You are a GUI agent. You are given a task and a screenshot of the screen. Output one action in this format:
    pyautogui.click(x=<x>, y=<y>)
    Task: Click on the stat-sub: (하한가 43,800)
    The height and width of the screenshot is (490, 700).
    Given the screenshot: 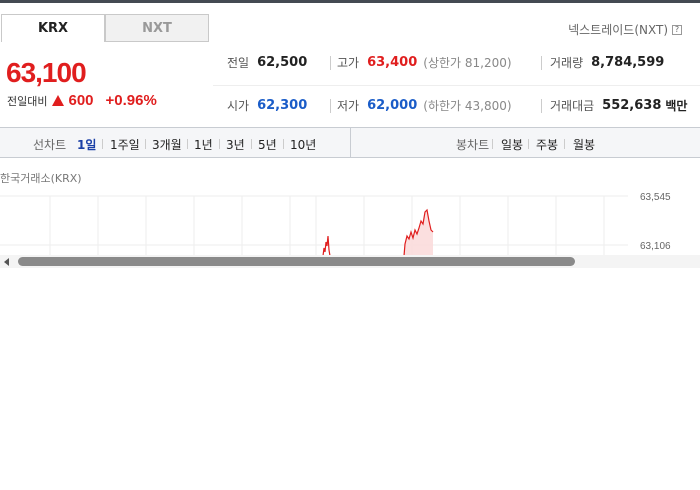 What is the action you would take?
    pyautogui.click(x=467, y=106)
    